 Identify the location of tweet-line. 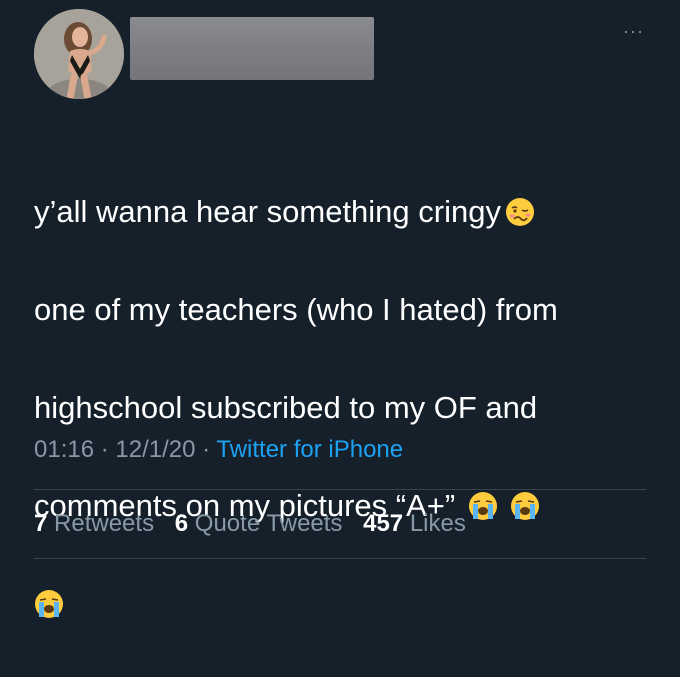
(344, 603).